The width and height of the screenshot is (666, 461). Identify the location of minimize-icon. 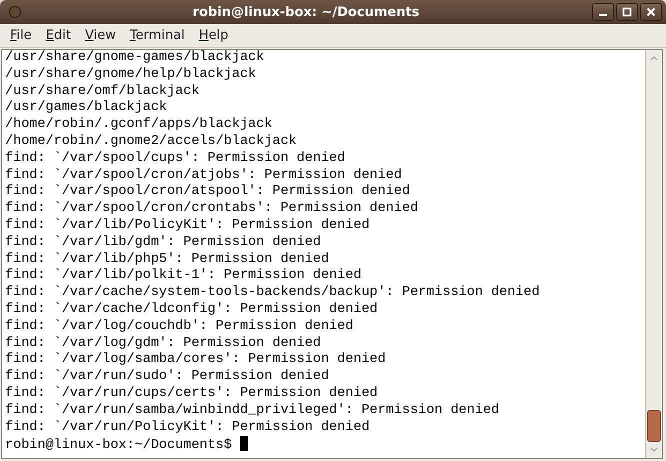
(603, 15).